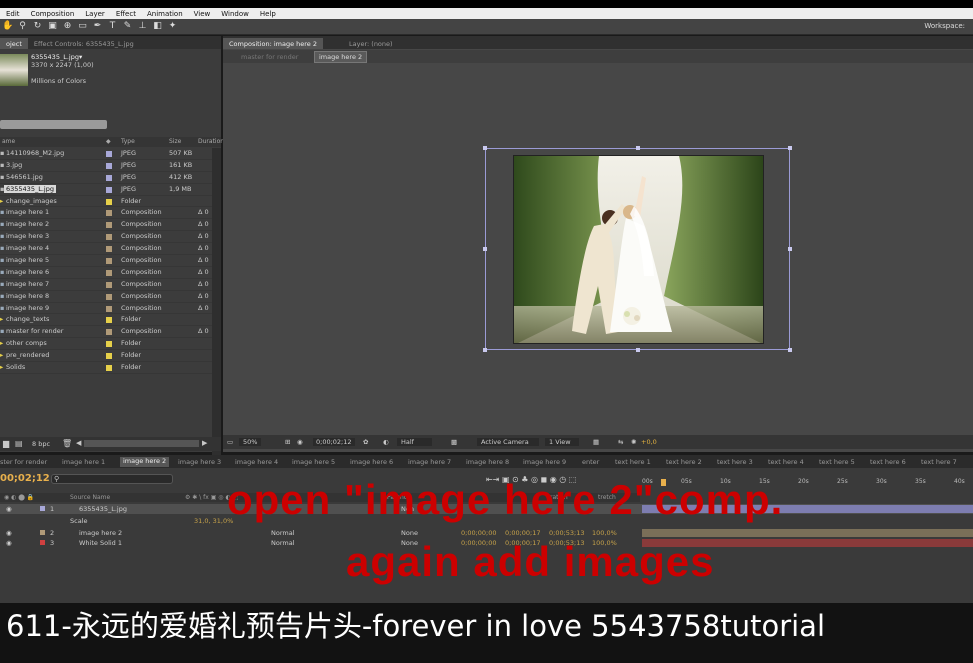  I want to click on trash-icon: 🗑, so click(67, 443).